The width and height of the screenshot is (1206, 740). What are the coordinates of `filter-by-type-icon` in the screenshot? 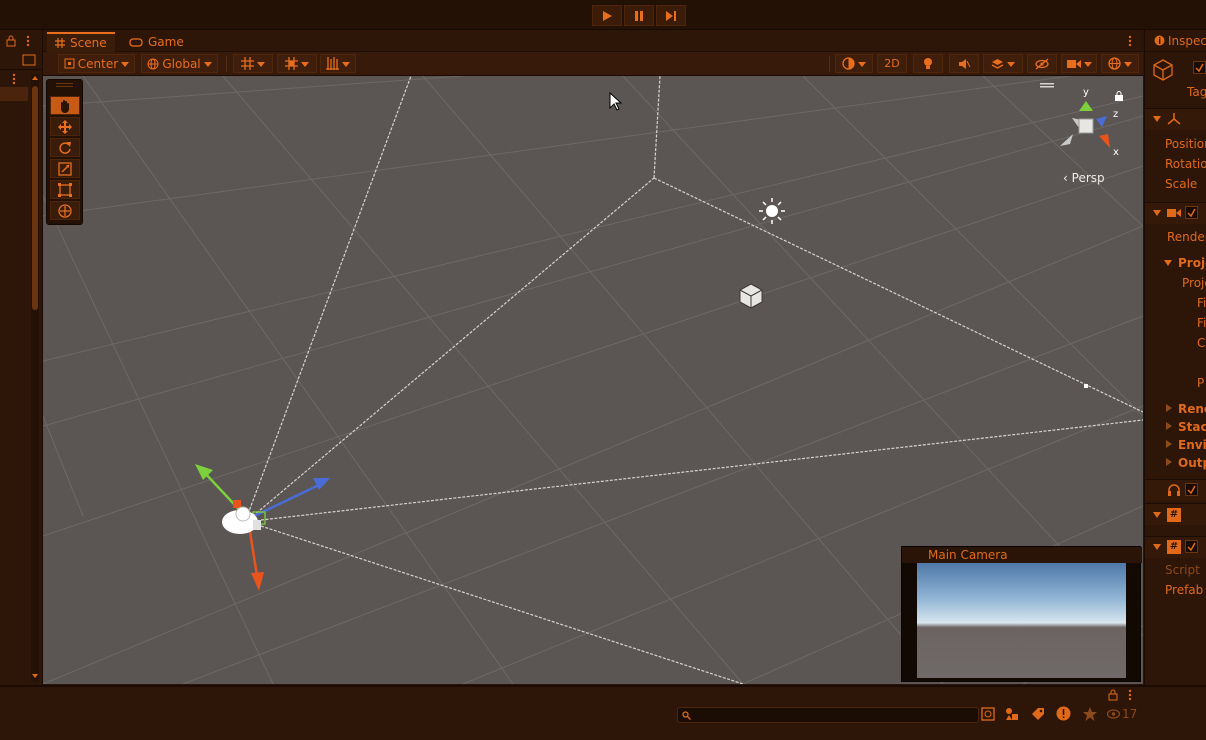 It's located at (1012, 714).